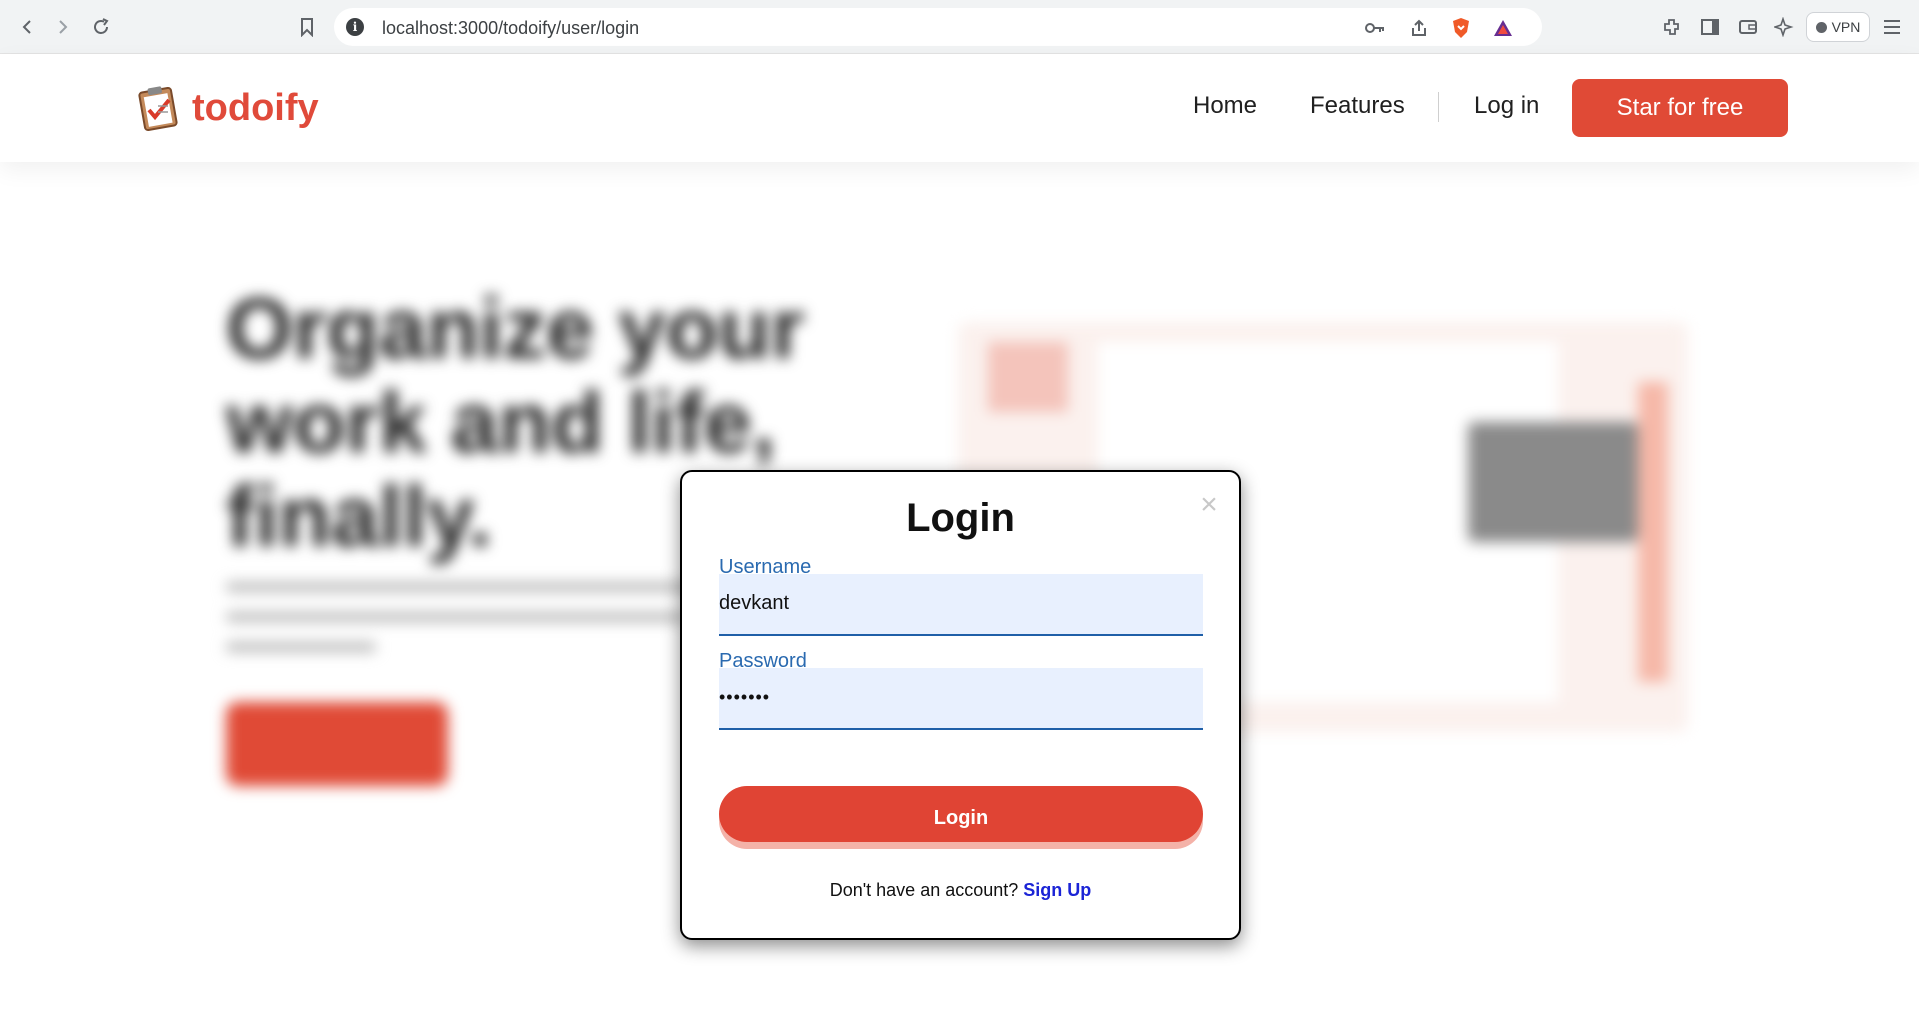 Image resolution: width=1919 pixels, height=1032 pixels. I want to click on address-url: localhost:3000/todoify/user/login, so click(510, 28).